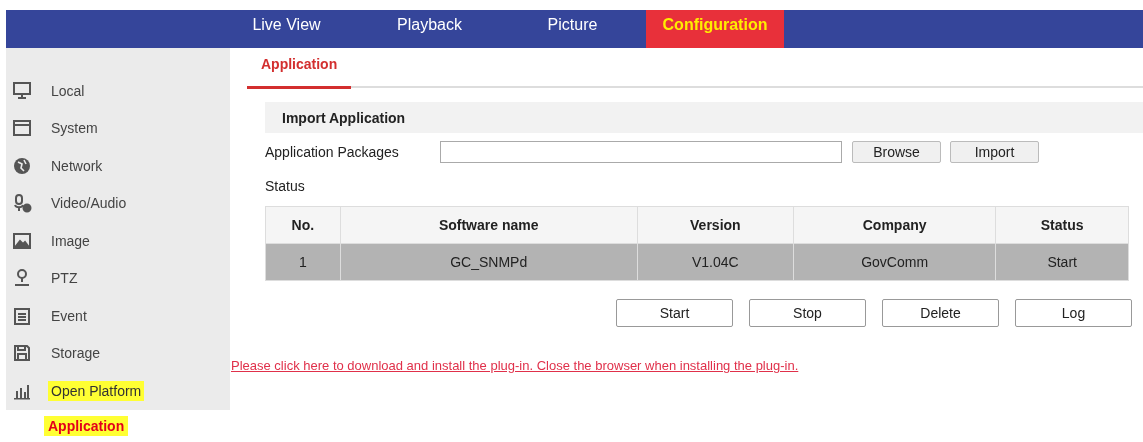  What do you see at coordinates (22, 90) in the screenshot?
I see `monitor-icon` at bounding box center [22, 90].